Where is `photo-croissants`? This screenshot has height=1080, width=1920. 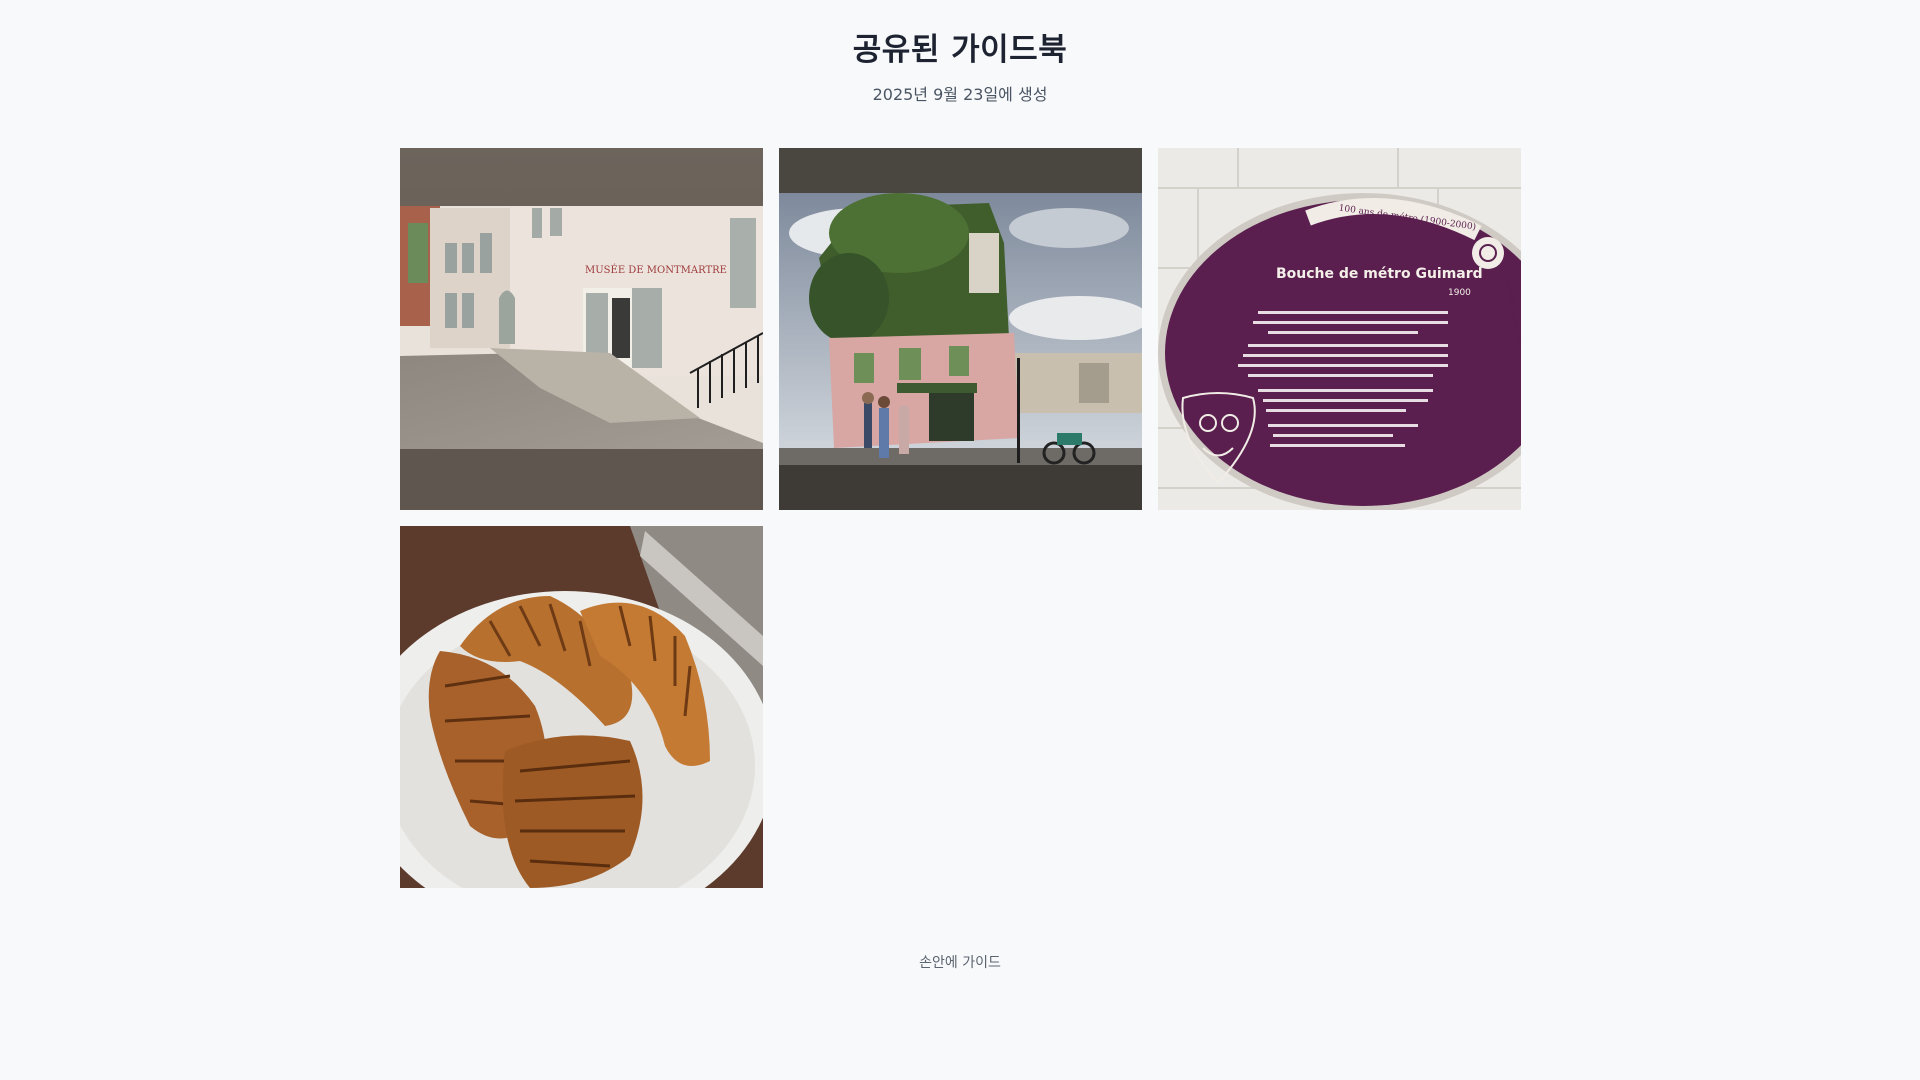 photo-croissants is located at coordinates (581, 707).